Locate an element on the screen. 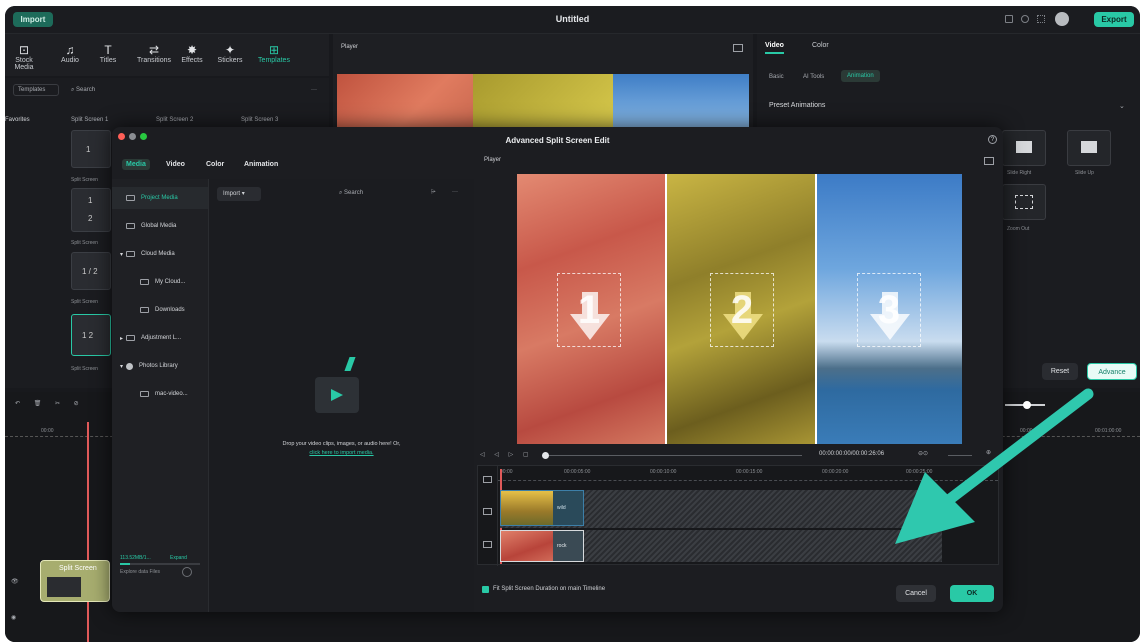 Image resolution: width=1142 pixels, height=644 pixels. refresh-icon is located at coordinates (187, 572).